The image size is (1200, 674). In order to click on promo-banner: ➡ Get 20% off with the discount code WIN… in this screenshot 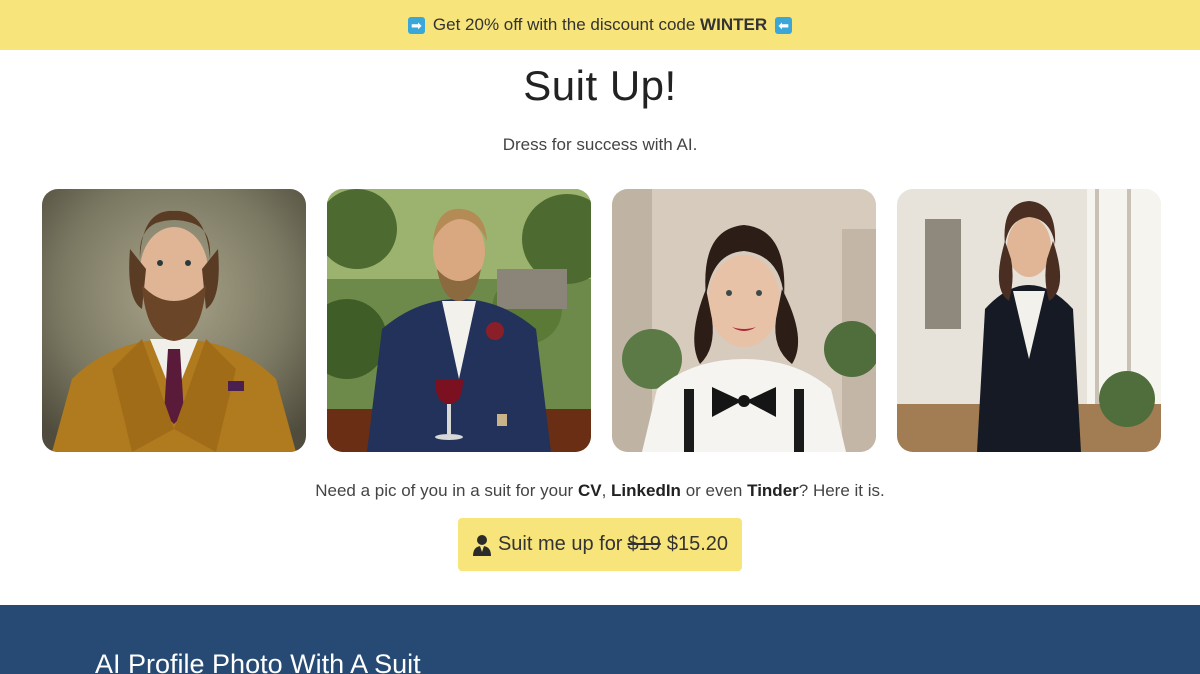, I will do `click(600, 25)`.